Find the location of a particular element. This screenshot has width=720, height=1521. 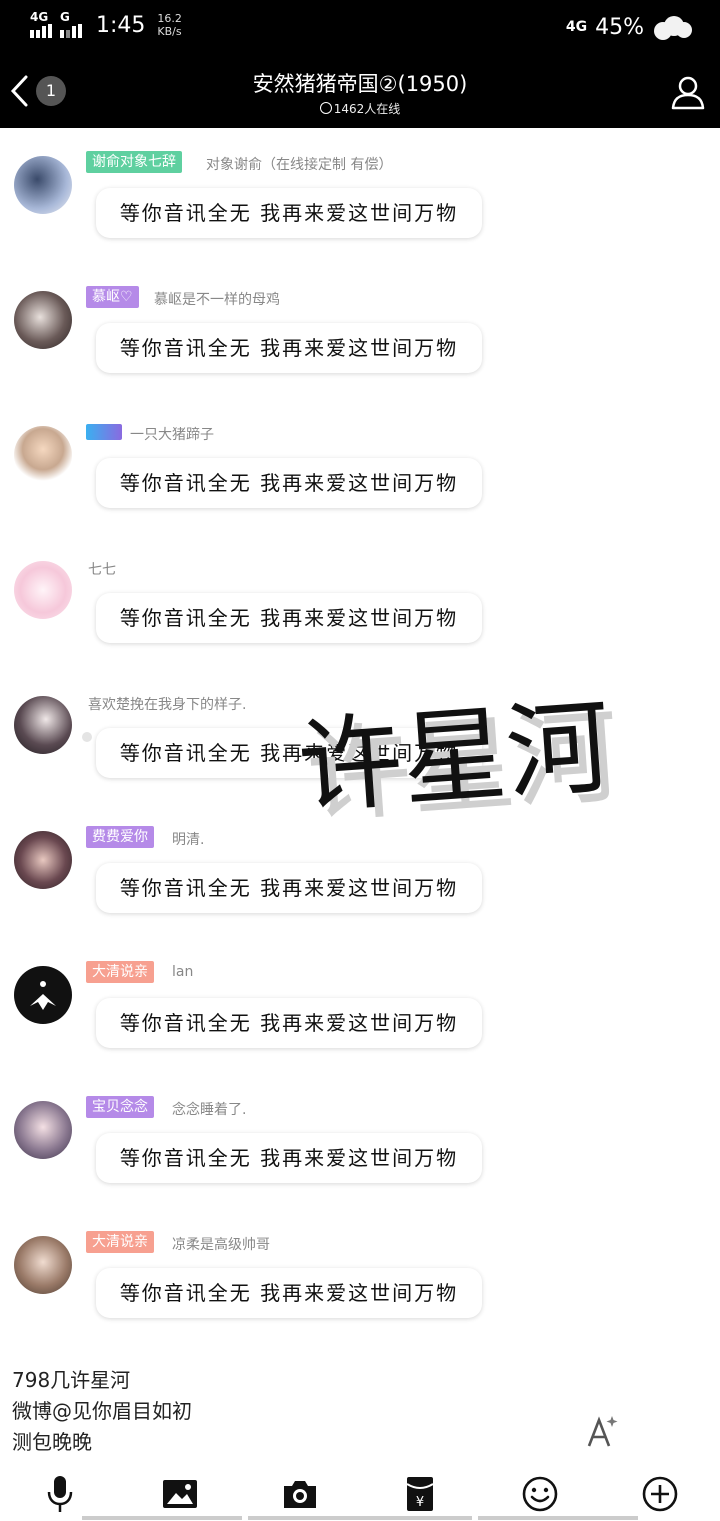

microphone-icon is located at coordinates (60, 1494).